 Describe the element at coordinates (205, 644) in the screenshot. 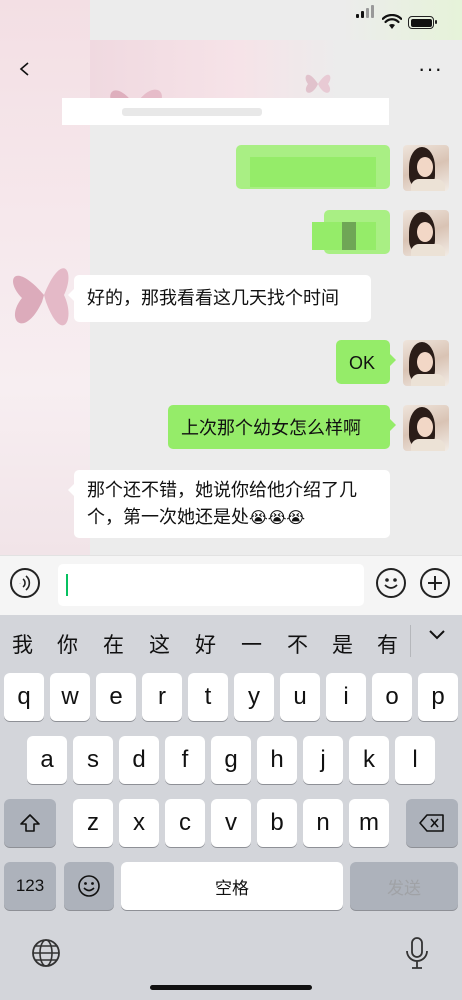

I see `candidate-word: 好` at that location.